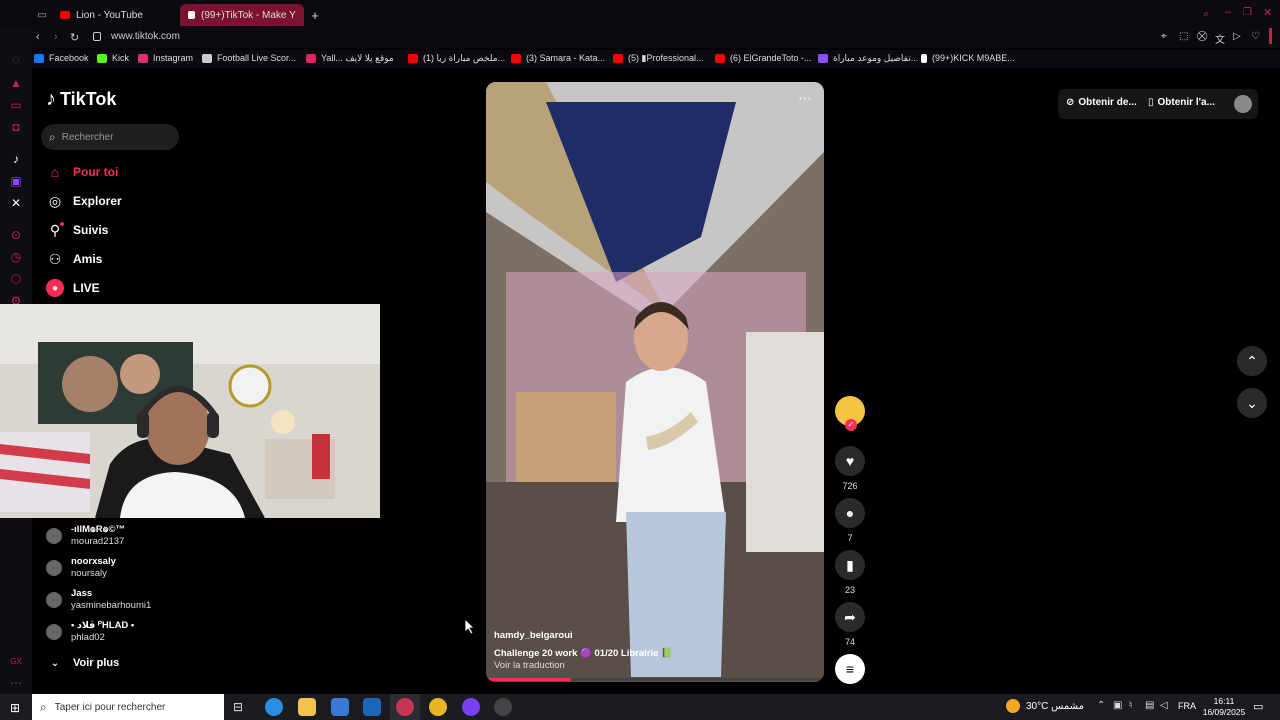  I want to click on clock: 16:11 16/09/2025, so click(1224, 707).